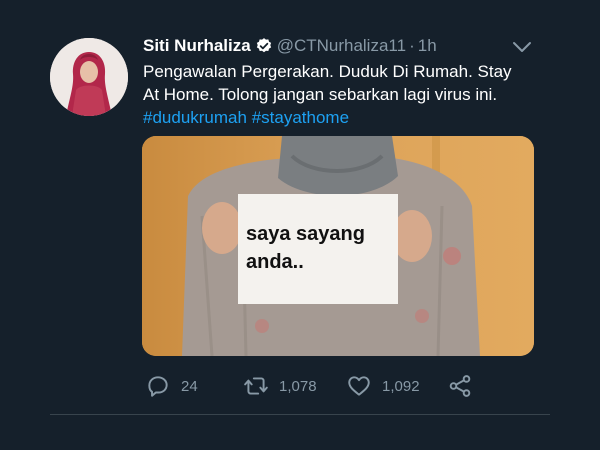 The height and width of the screenshot is (450, 600). I want to click on avatar, so click(89, 77).